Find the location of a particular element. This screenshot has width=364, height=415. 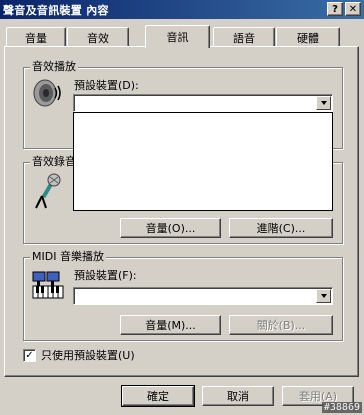

use-default-only-label: 只使用預設裝置(U) is located at coordinates (88, 355).